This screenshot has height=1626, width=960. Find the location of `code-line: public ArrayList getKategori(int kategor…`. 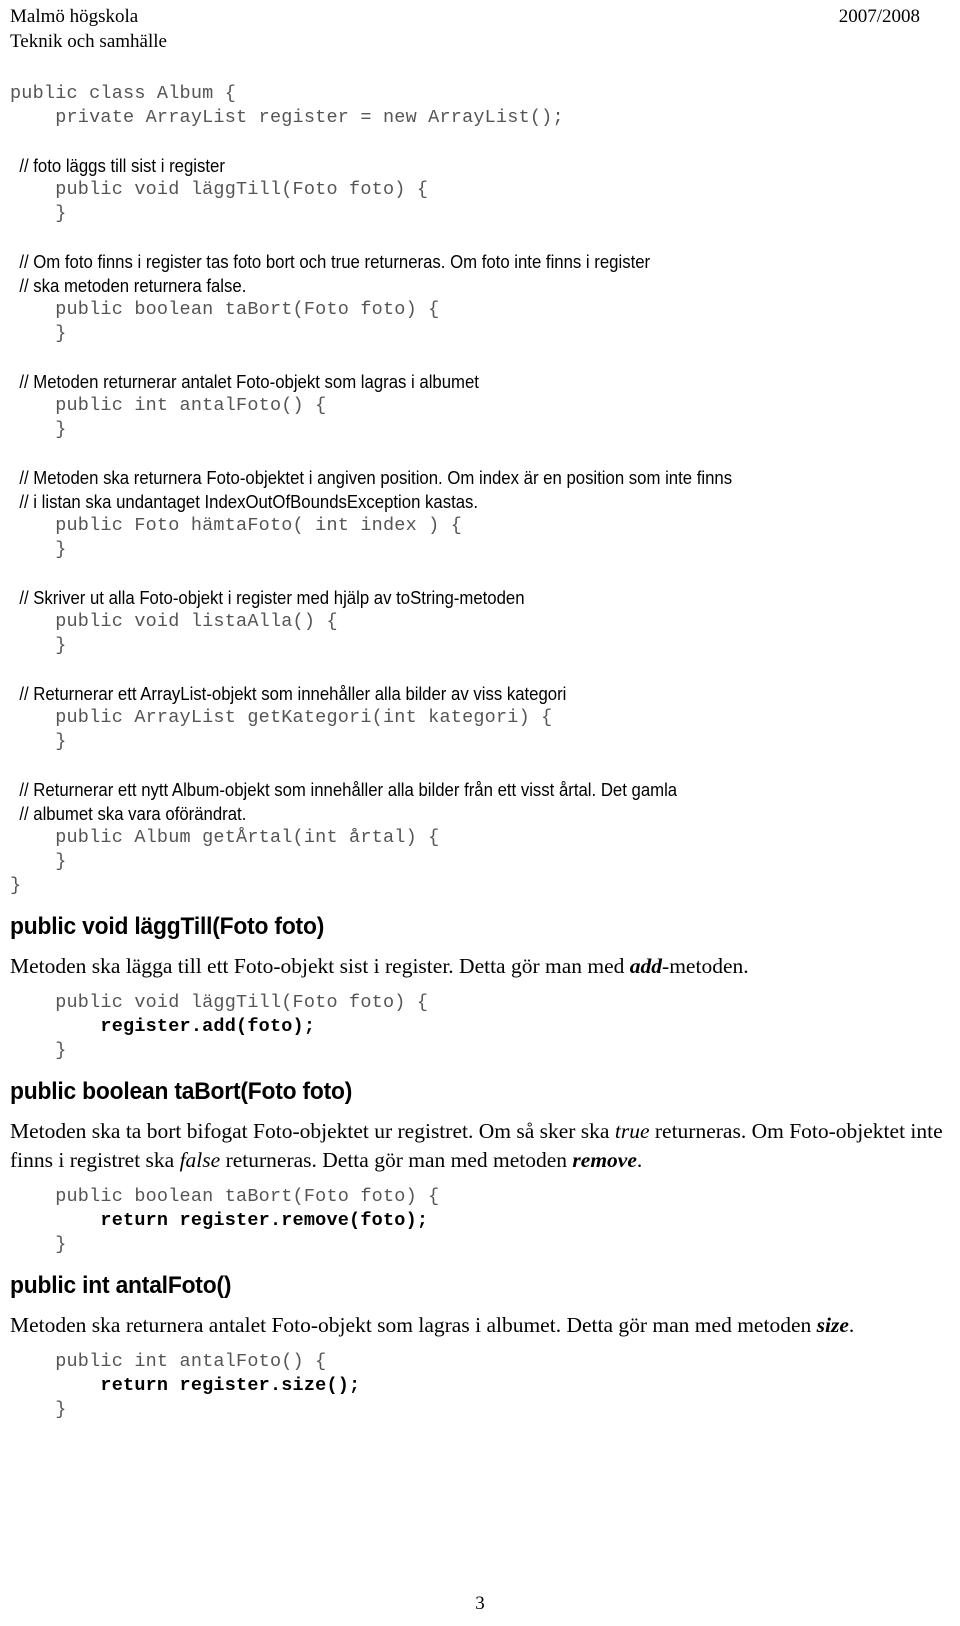

code-line: public ArrayList getKategori(int kategor… is located at coordinates (281, 717).